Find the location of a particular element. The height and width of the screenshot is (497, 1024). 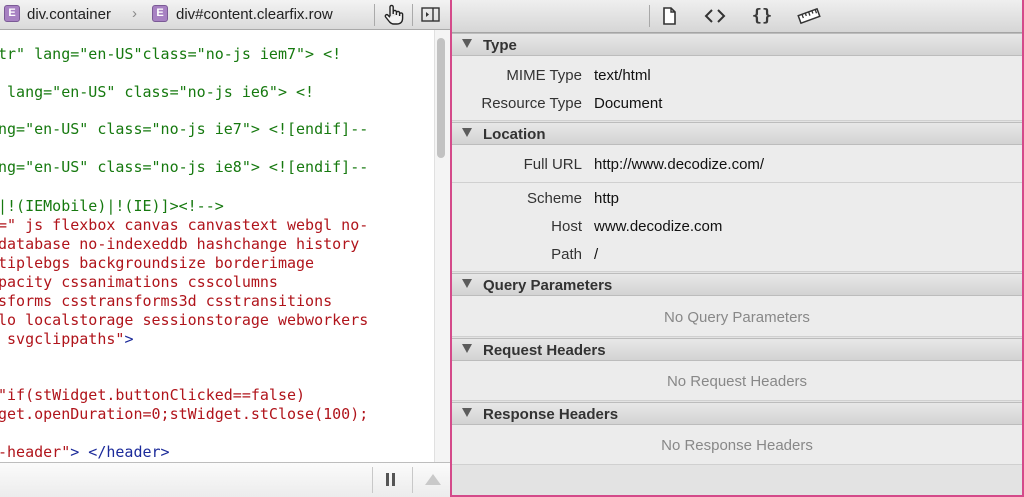

code-line: svgclippaths"> is located at coordinates (66, 339).